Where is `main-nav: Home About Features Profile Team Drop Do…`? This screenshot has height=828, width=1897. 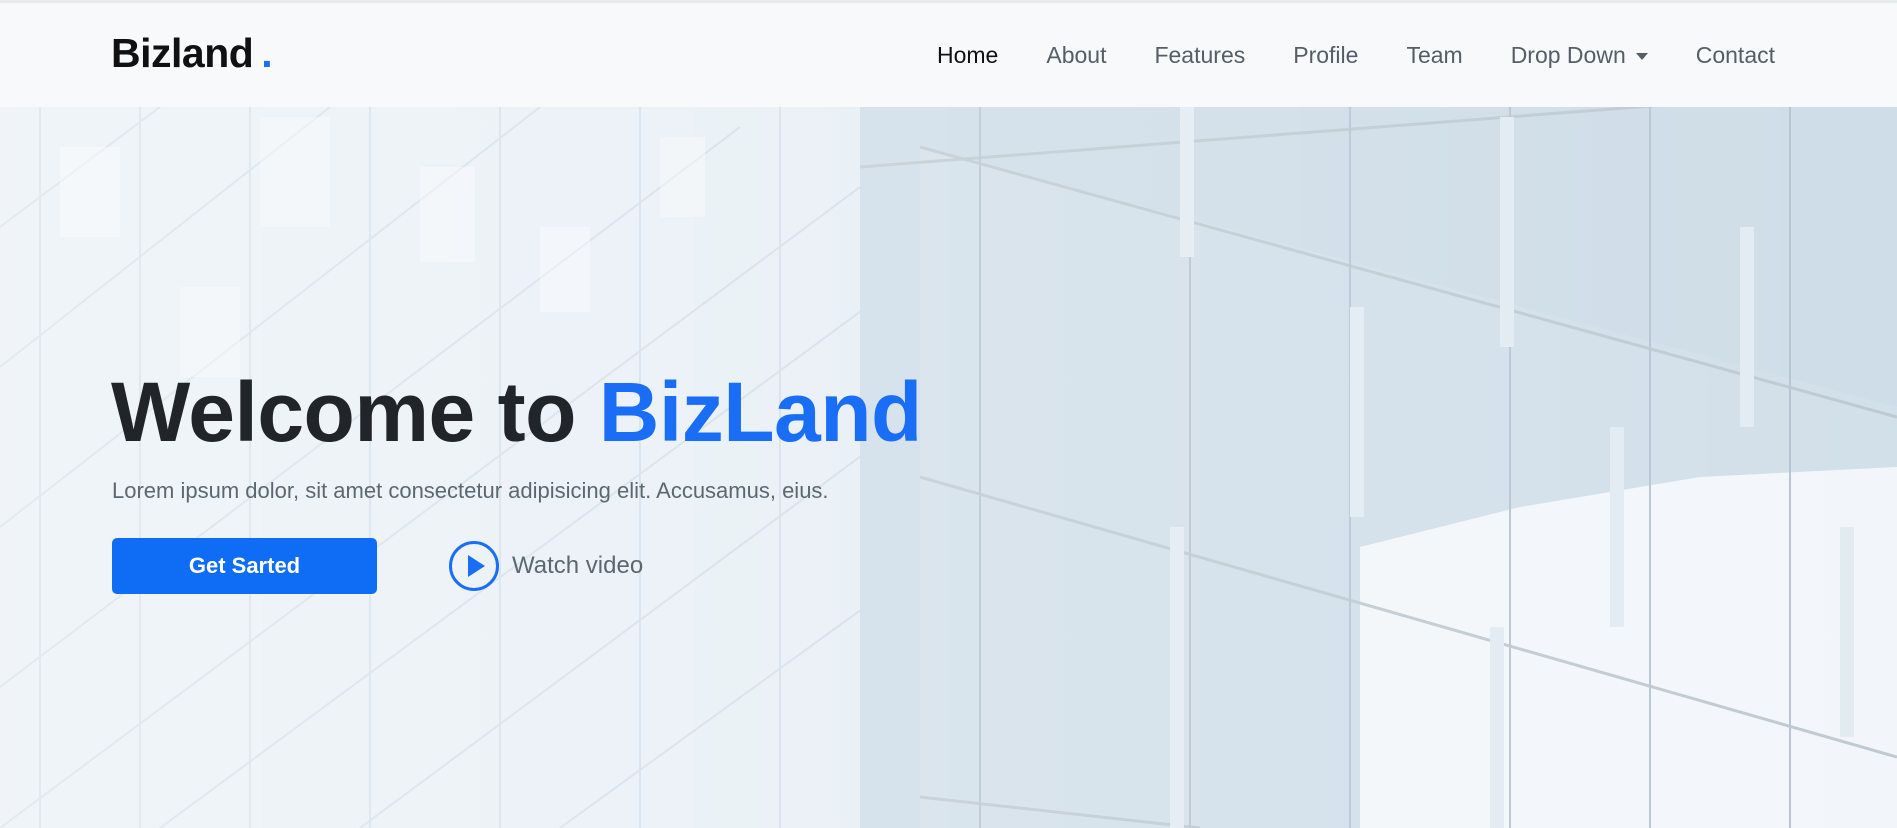 main-nav: Home About Features Profile Team Drop Do… is located at coordinates (1332, 55).